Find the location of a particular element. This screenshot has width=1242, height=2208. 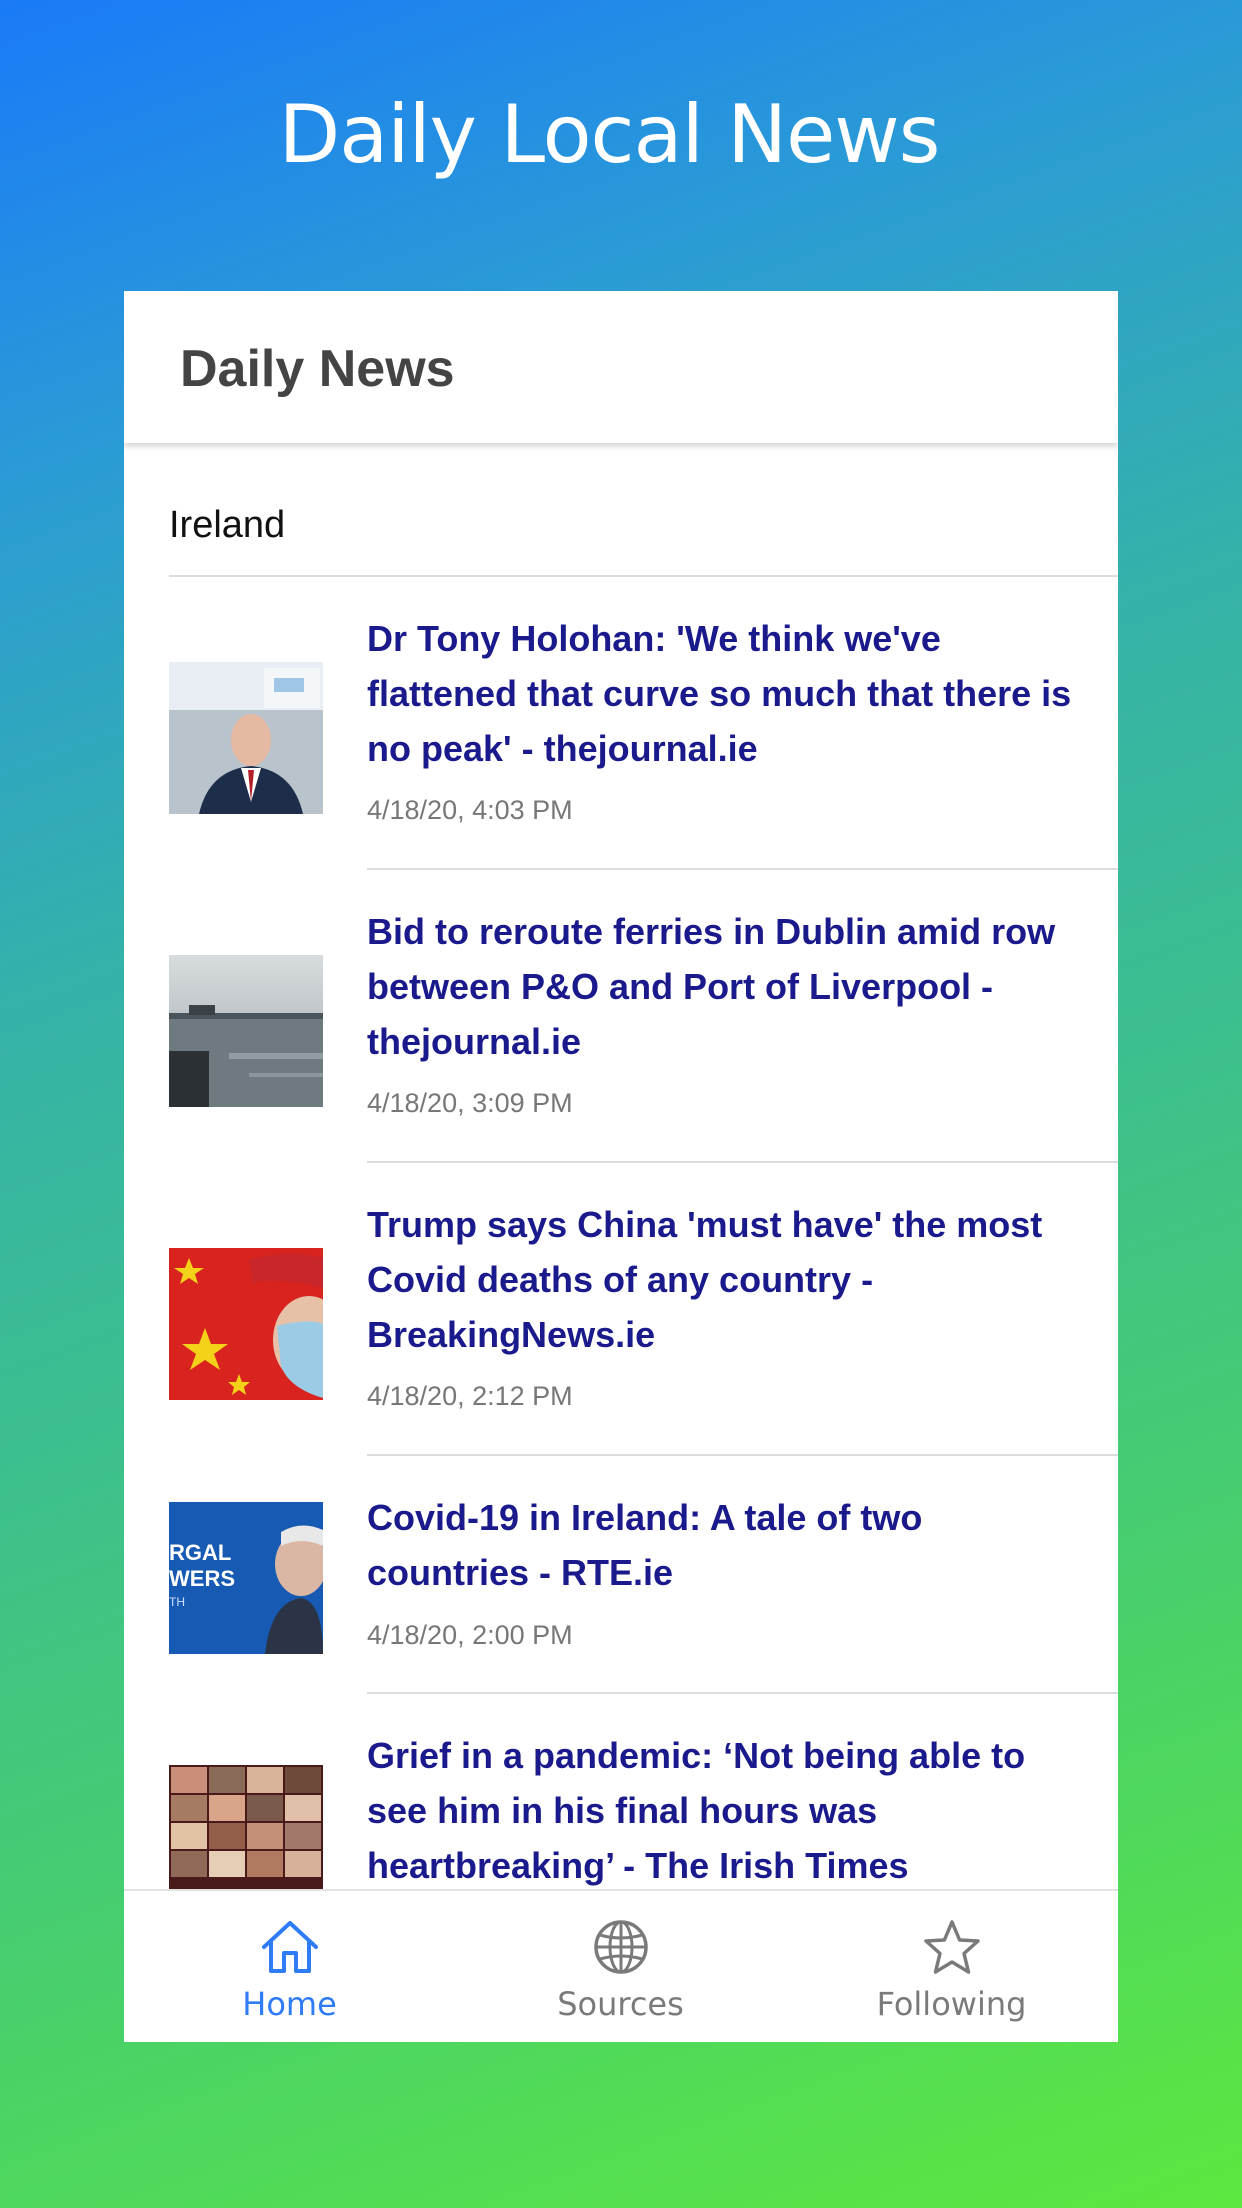

tab-following: Following is located at coordinates (951, 1966).